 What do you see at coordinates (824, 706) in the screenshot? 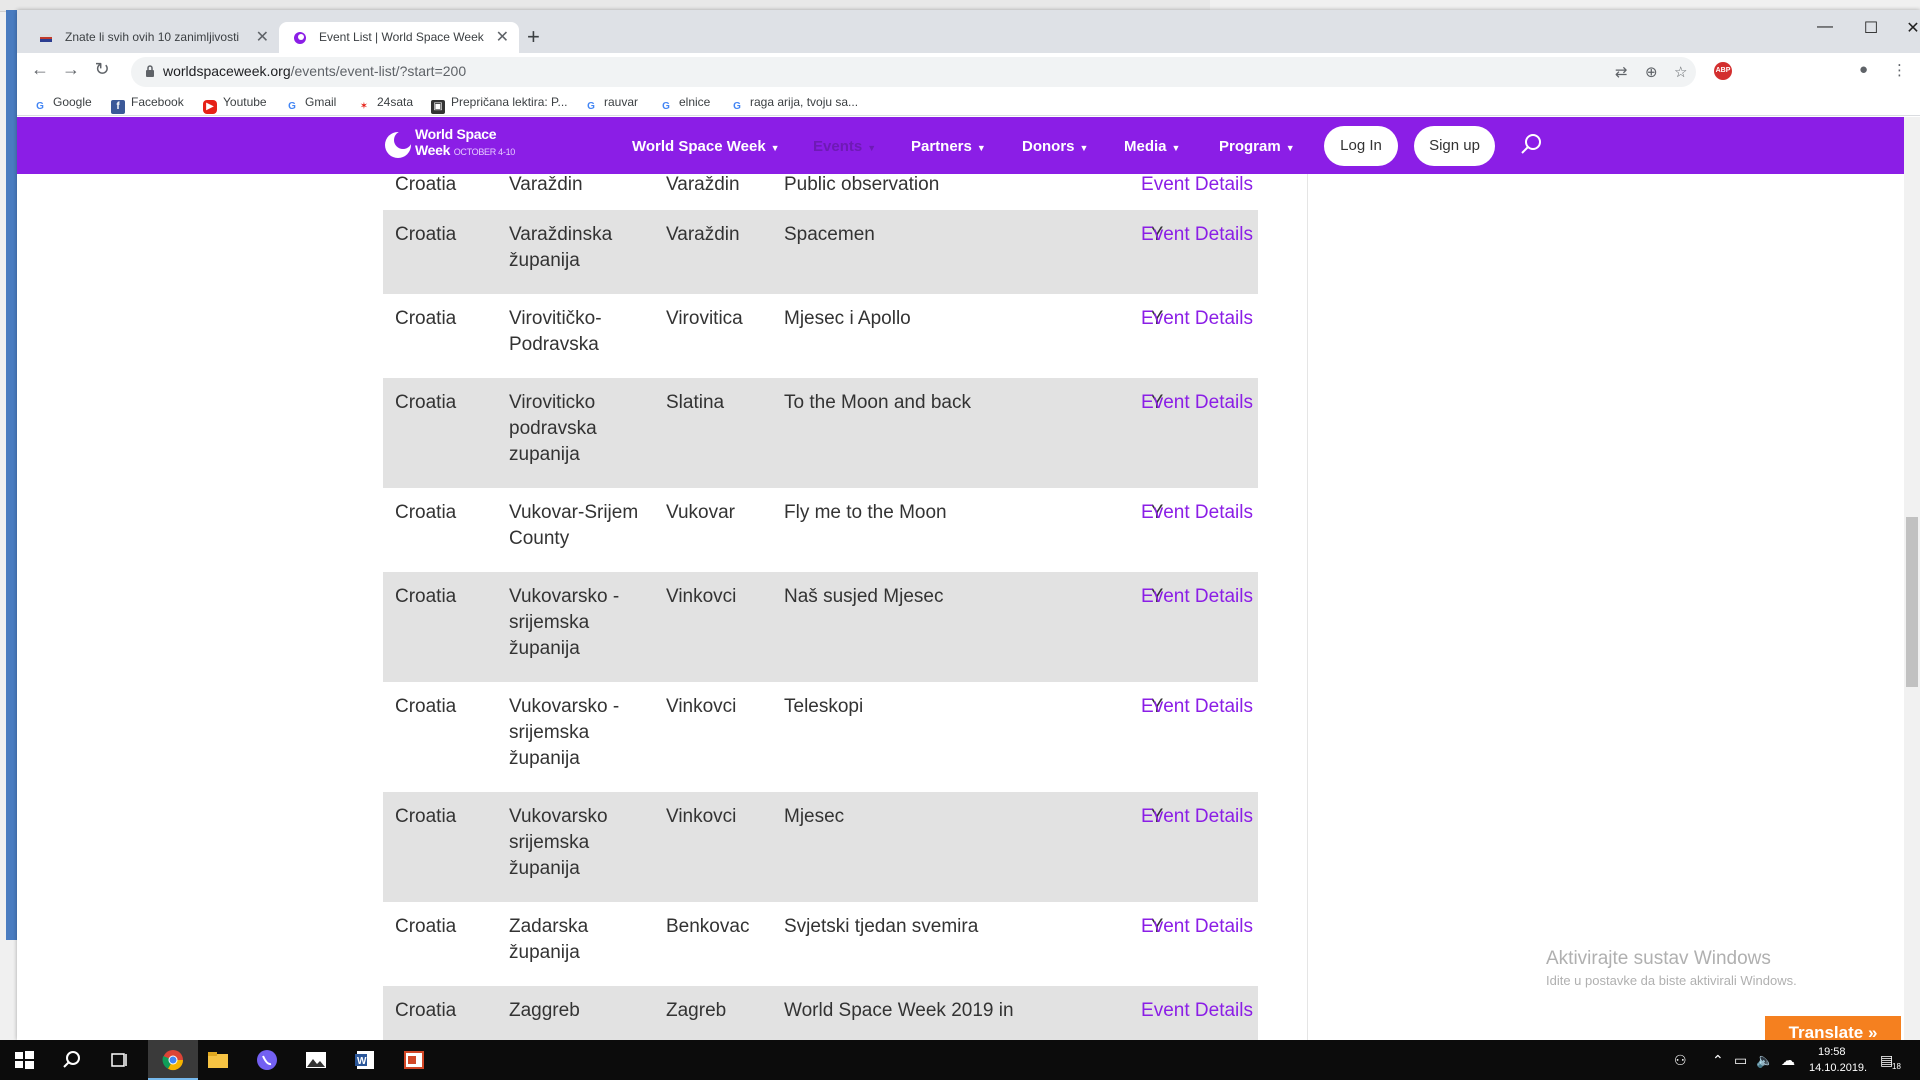
I see `event-title: Teleskopi` at bounding box center [824, 706].